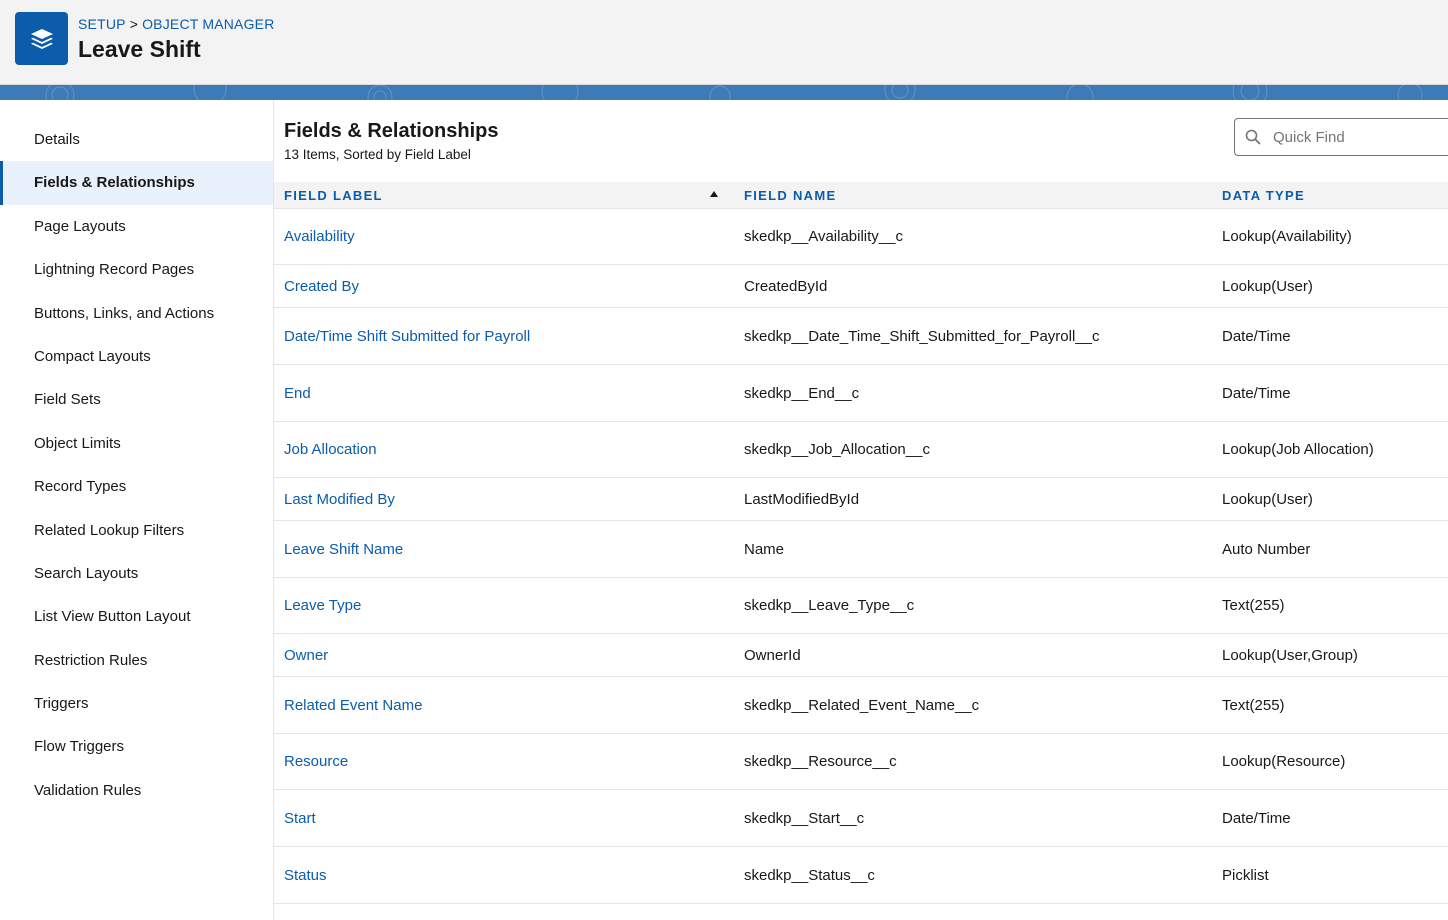 This screenshot has width=1448, height=920. I want to click on field-data-type: Lookup(User,Group), so click(1290, 655).